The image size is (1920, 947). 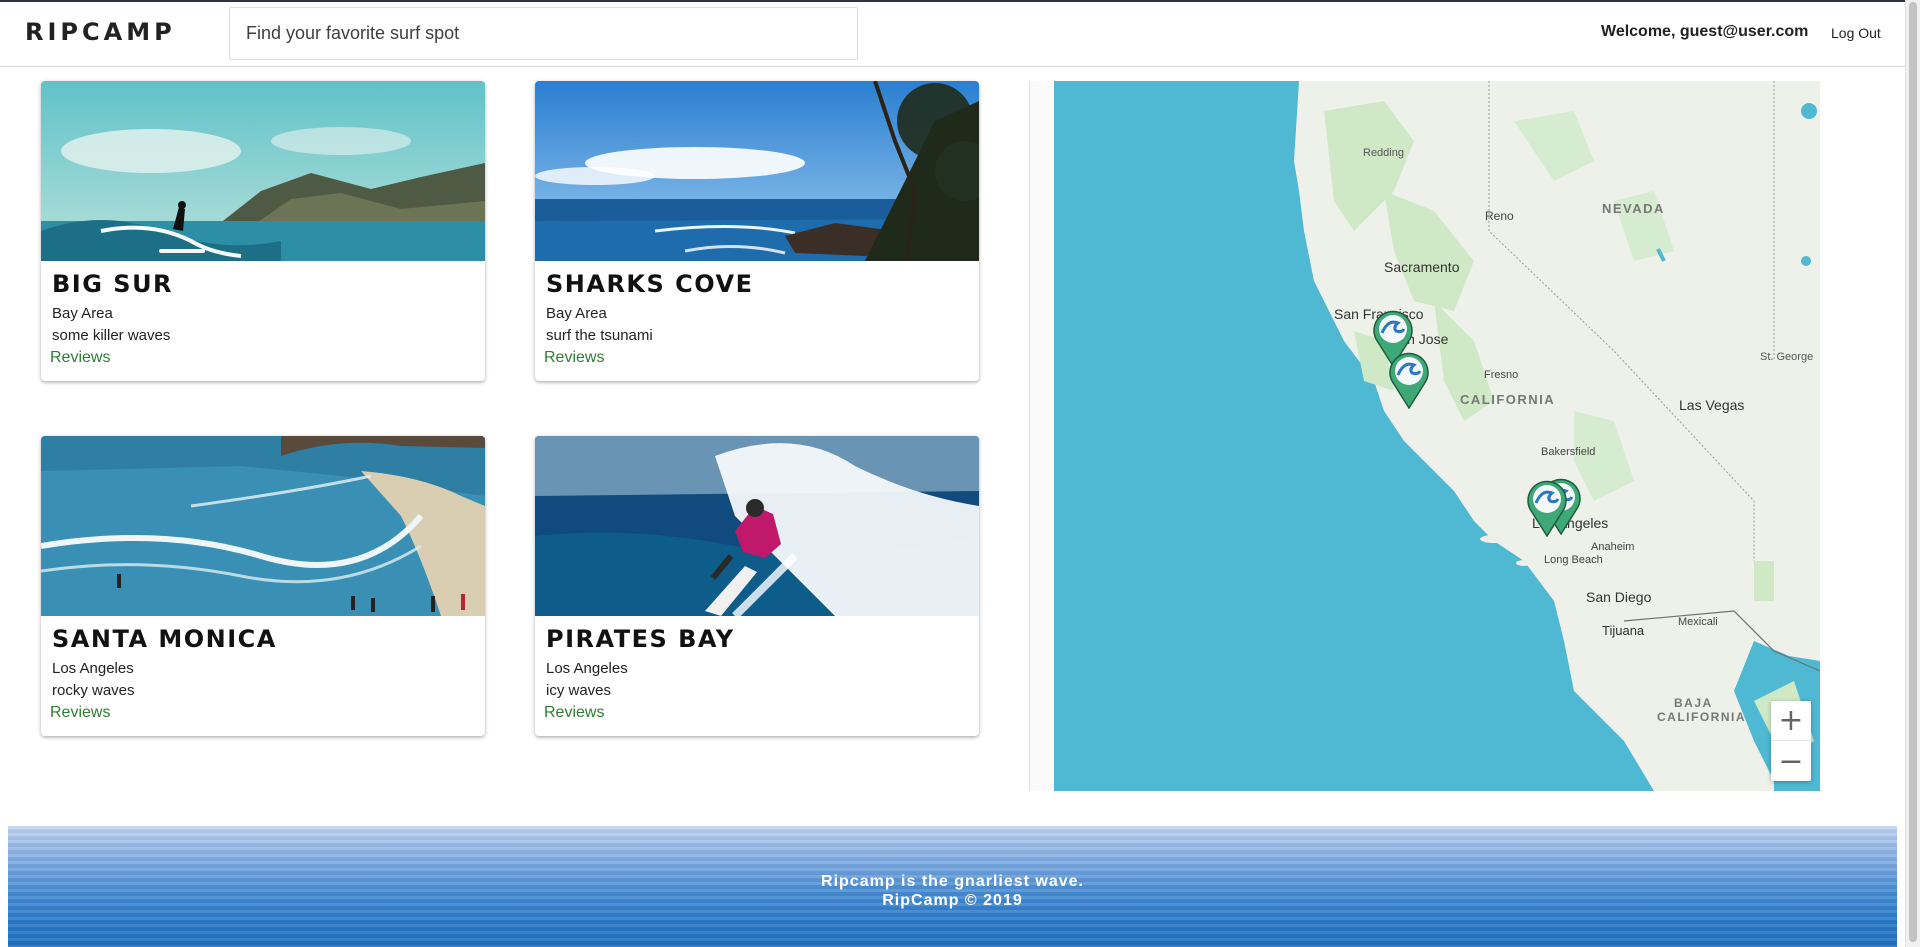 What do you see at coordinates (1508, 399) in the screenshot?
I see `map-label-california: CALIFORNIA` at bounding box center [1508, 399].